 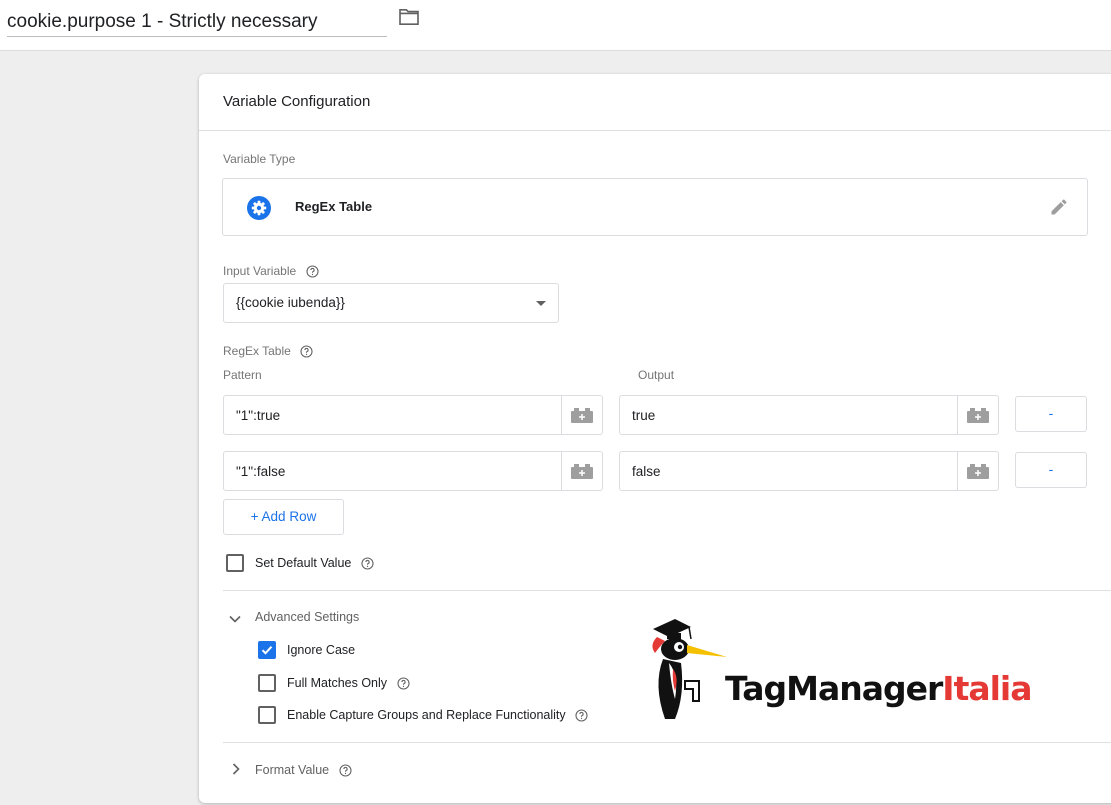 I want to click on full-matches-only-checkbox, so click(x=267, y=683).